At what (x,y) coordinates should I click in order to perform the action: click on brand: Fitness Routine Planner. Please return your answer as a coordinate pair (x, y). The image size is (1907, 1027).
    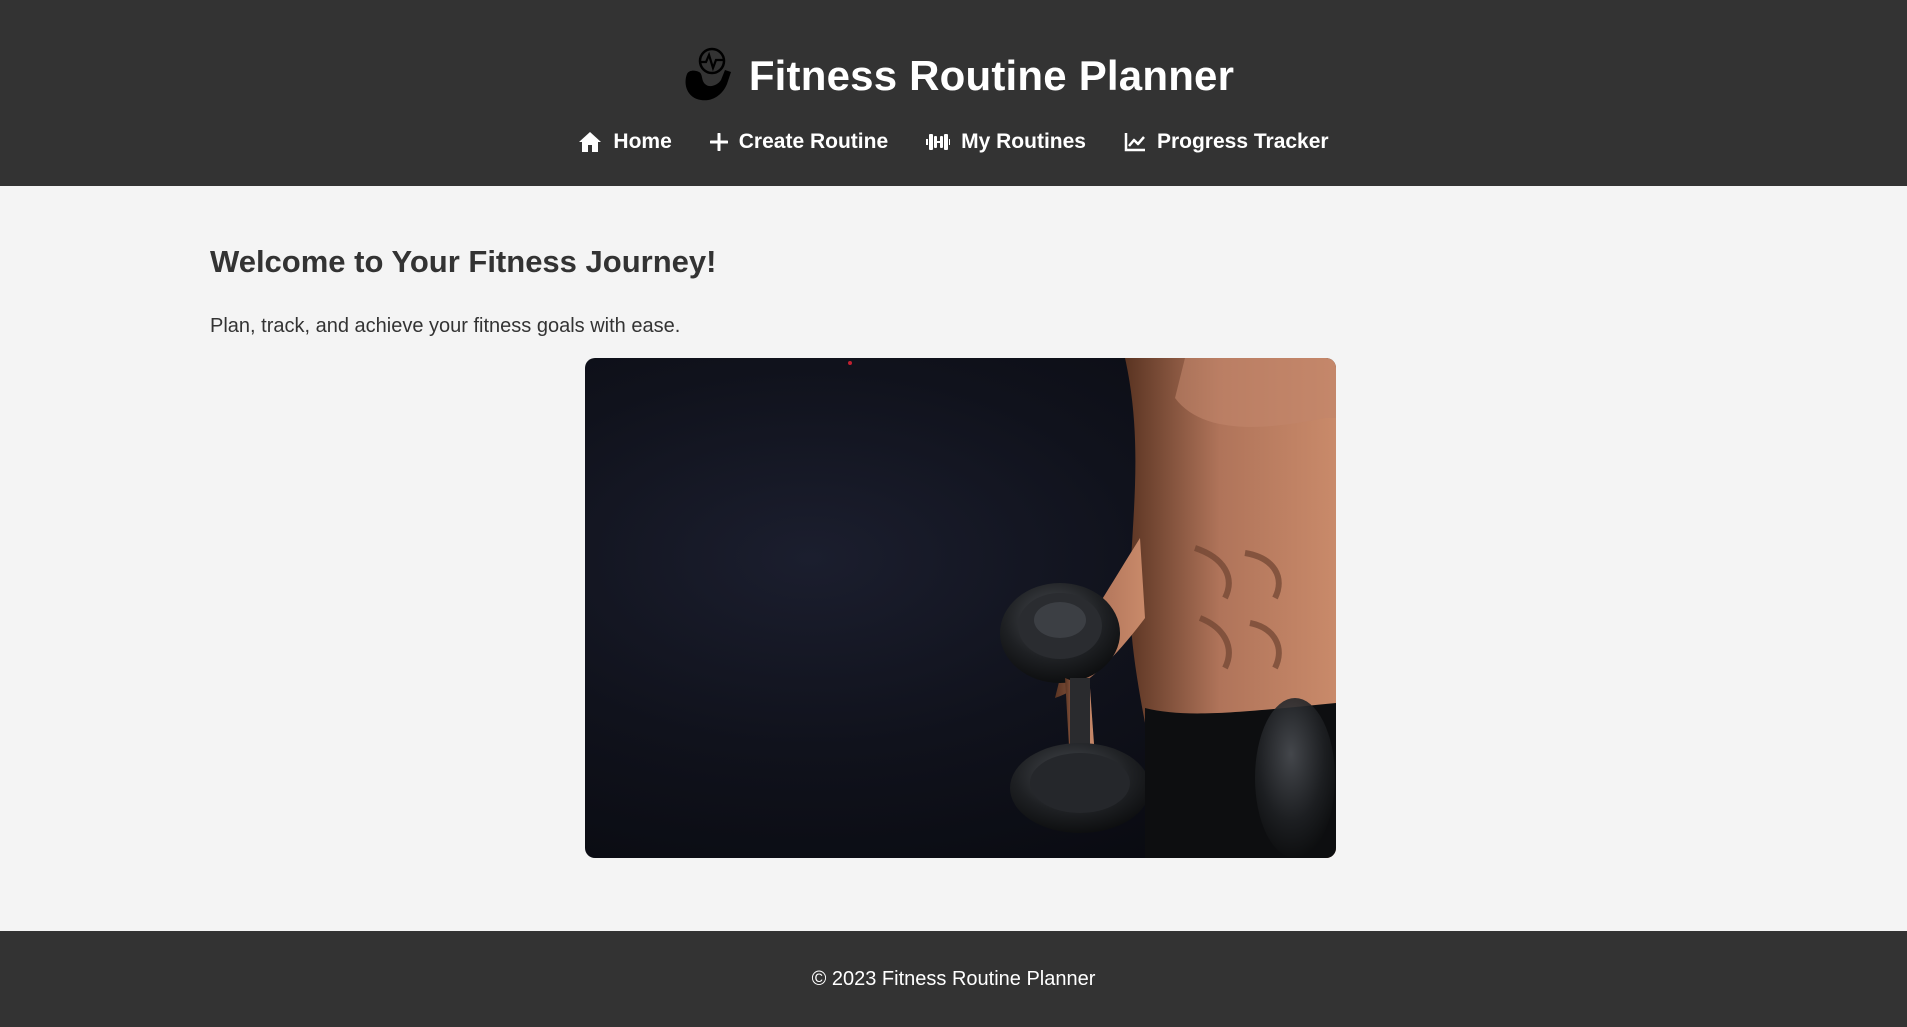
    Looking at the image, I should click on (953, 76).